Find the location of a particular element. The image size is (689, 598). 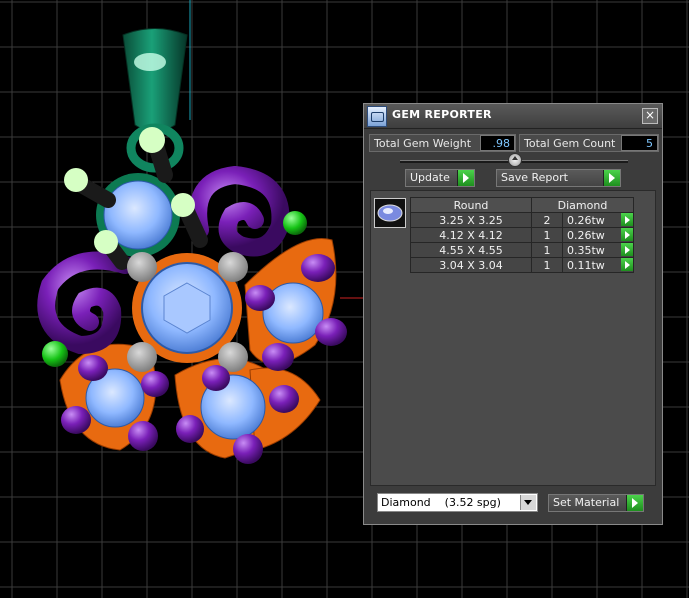

total-gem-weight-value: .98 is located at coordinates (497, 143).